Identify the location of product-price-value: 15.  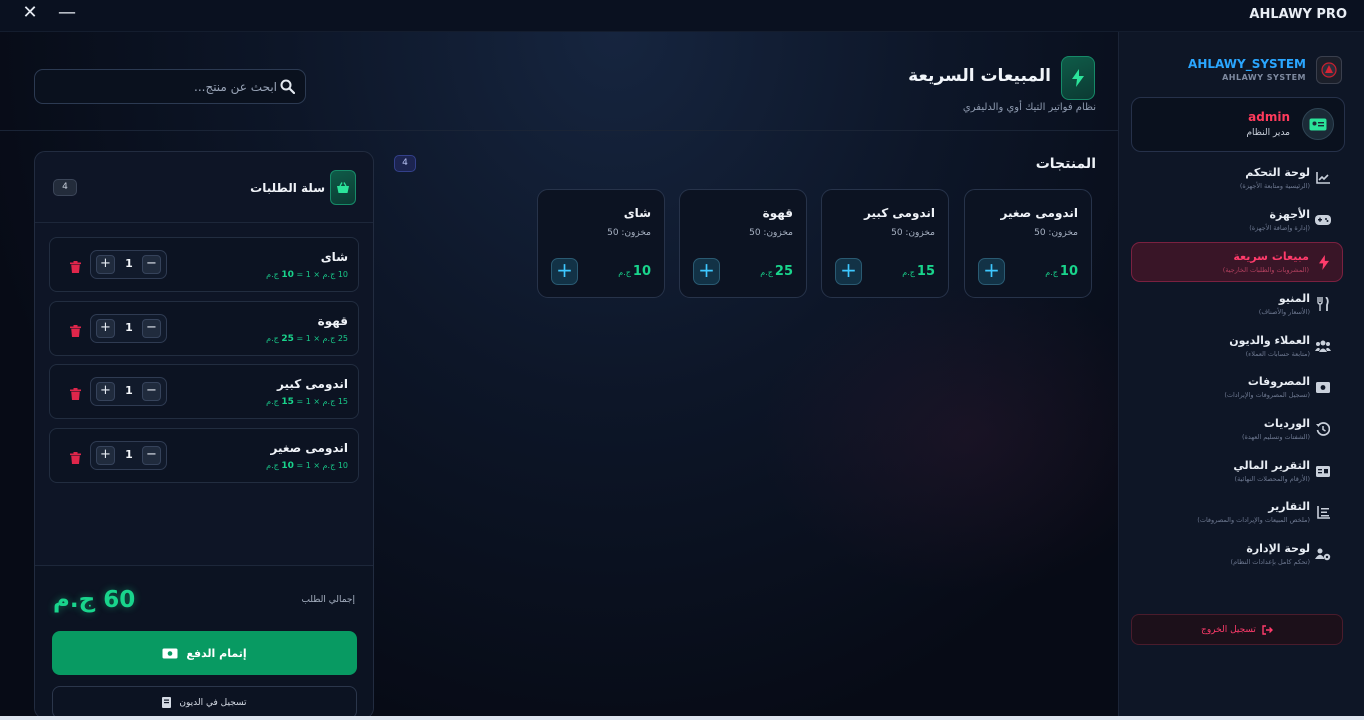
(925, 271).